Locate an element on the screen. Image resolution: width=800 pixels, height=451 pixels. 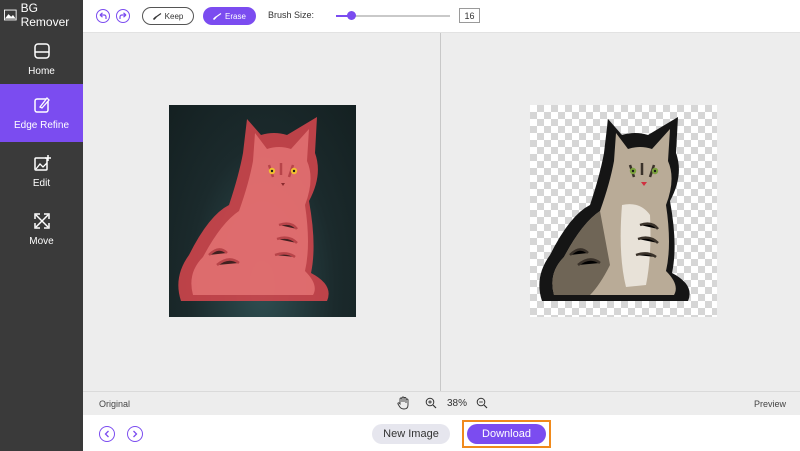
erase-button: Erase is located at coordinates (229, 16).